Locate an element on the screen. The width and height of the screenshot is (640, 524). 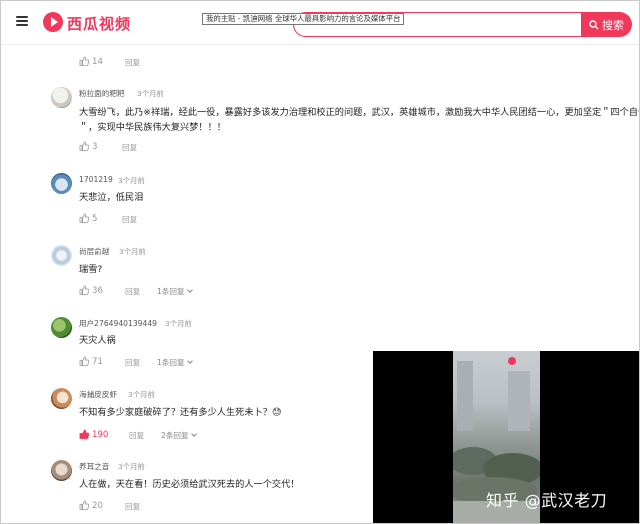
search-button: 搜索 is located at coordinates (606, 24).